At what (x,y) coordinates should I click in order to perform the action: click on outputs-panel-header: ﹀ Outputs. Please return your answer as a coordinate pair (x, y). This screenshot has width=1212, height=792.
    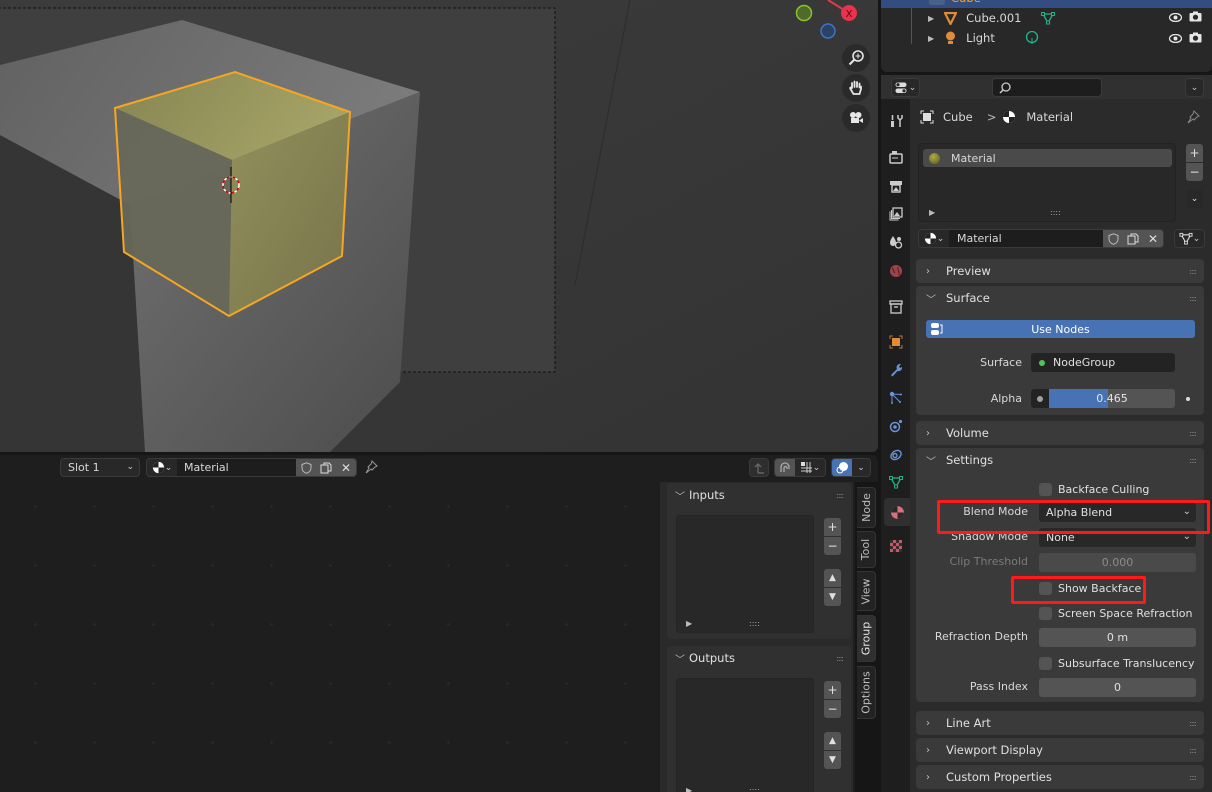
    Looking at the image, I should click on (759, 658).